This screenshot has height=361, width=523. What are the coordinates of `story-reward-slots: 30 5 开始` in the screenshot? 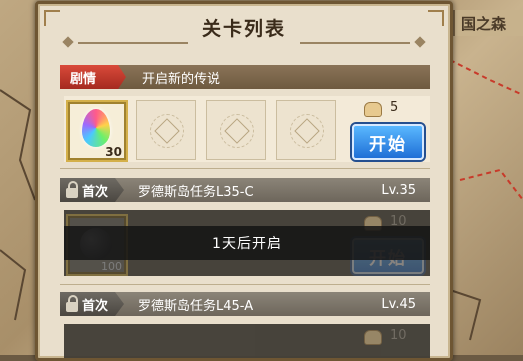 It's located at (247, 129).